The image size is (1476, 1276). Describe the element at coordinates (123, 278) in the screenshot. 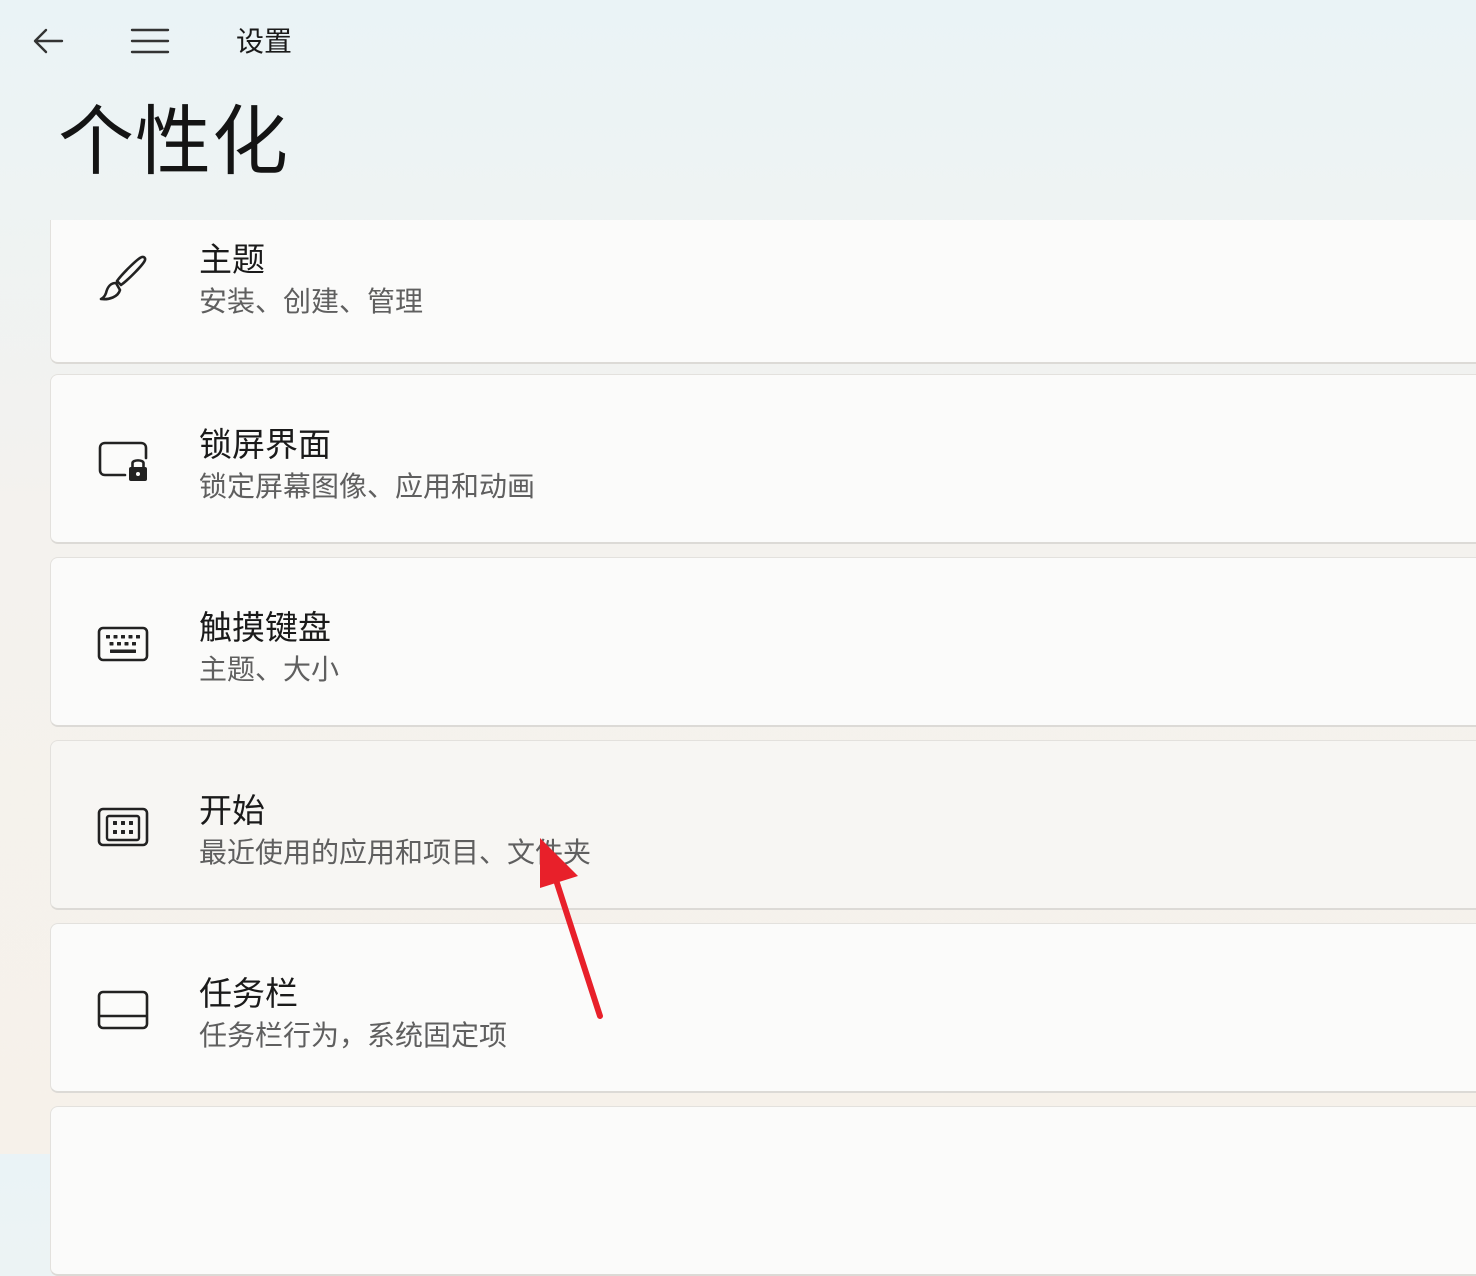

I see `brush-icon` at that location.